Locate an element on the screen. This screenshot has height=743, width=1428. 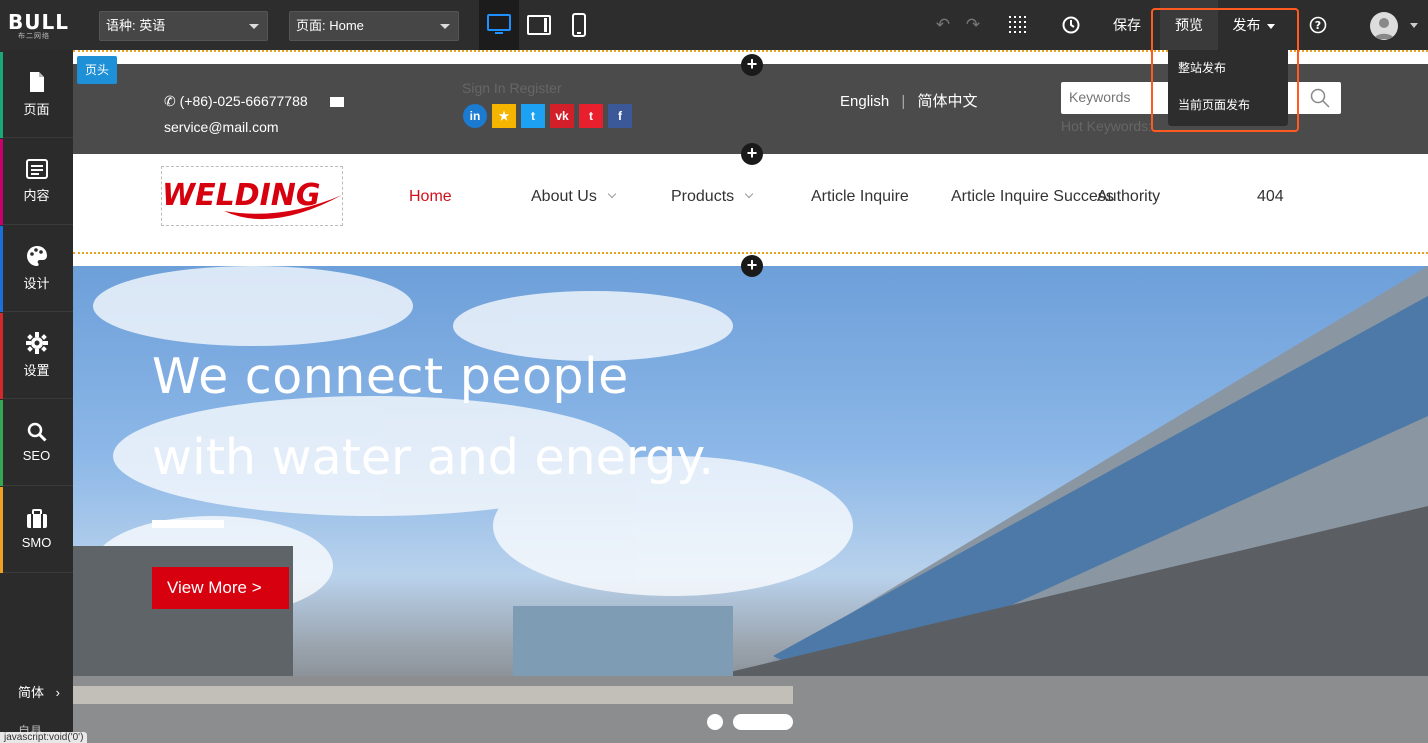
contact-info: ✆ (+86)-025-66677788 service@mail.com is located at coordinates (254, 114).